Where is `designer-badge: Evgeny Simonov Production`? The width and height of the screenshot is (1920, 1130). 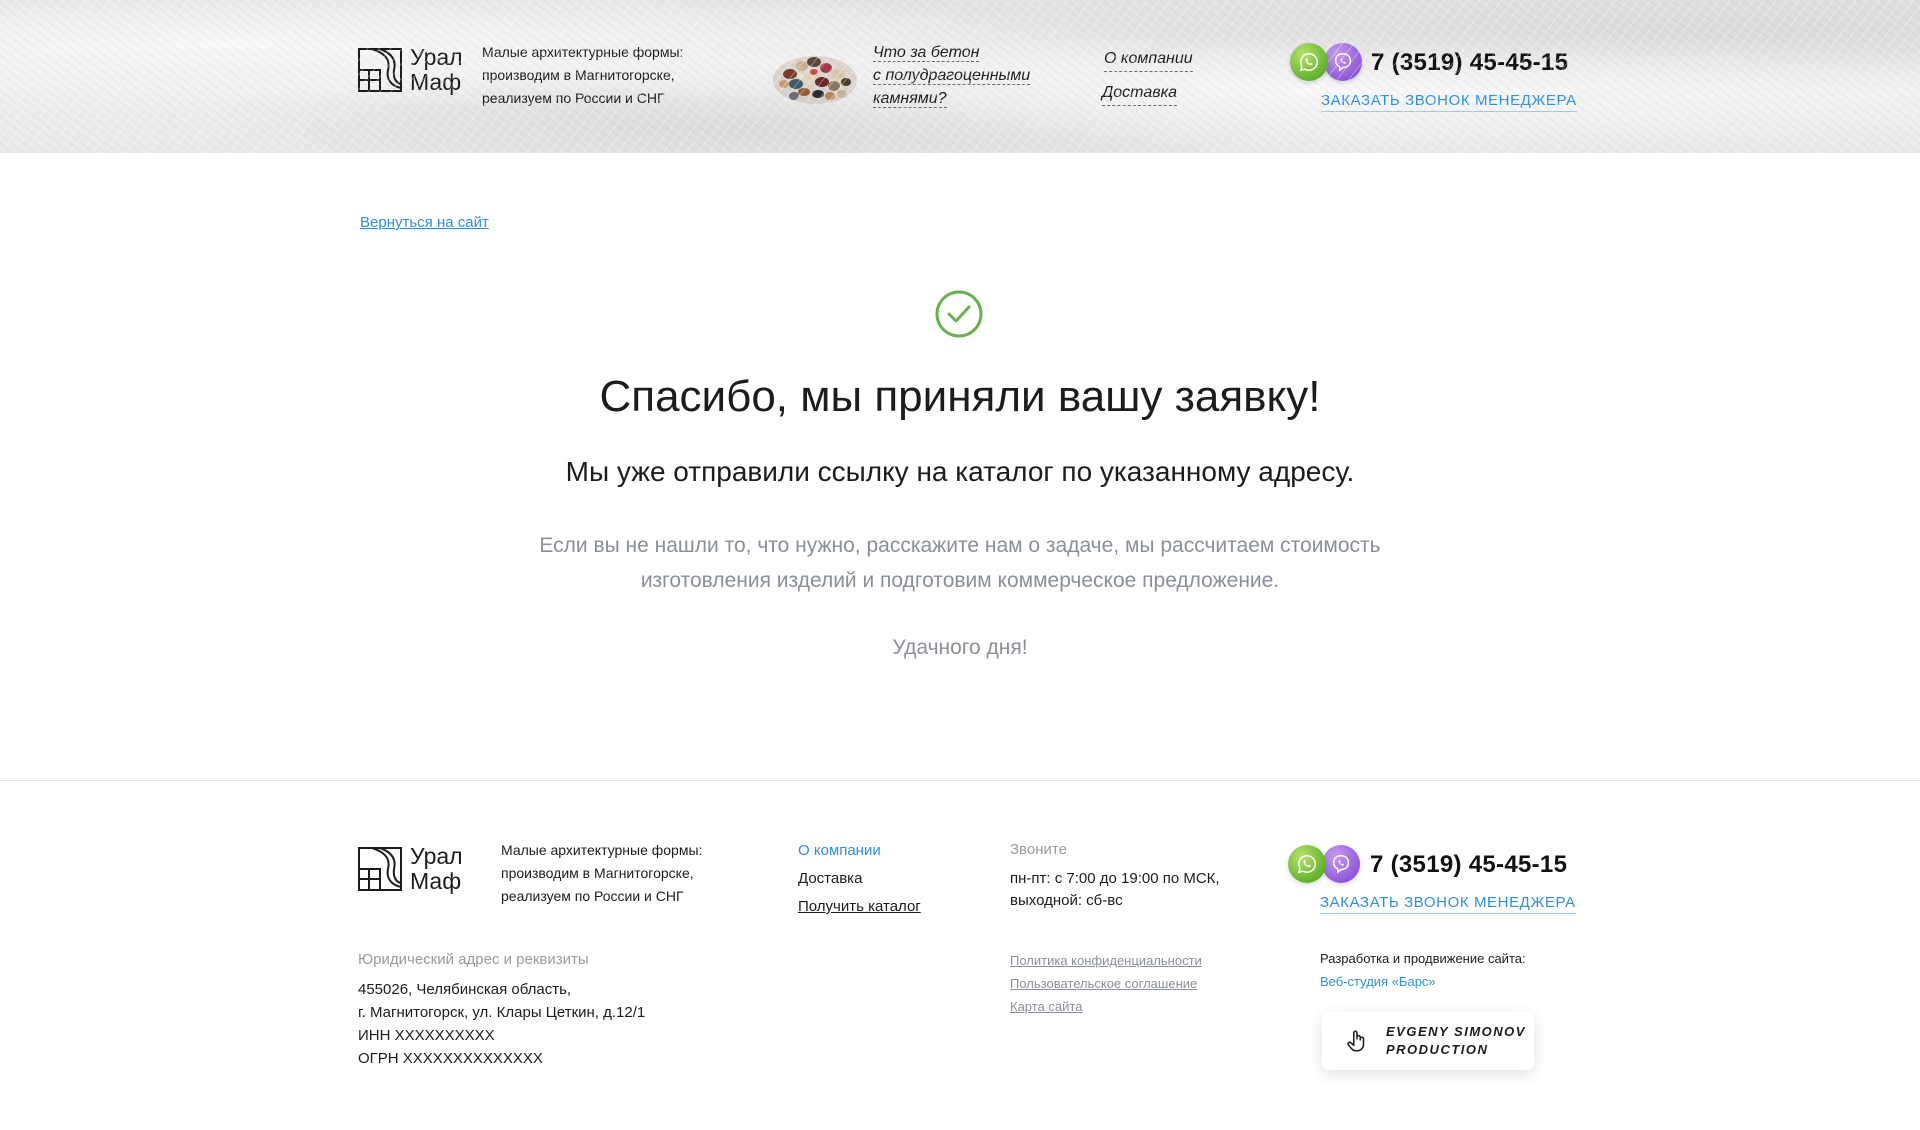 designer-badge: Evgeny Simonov Production is located at coordinates (1428, 1041).